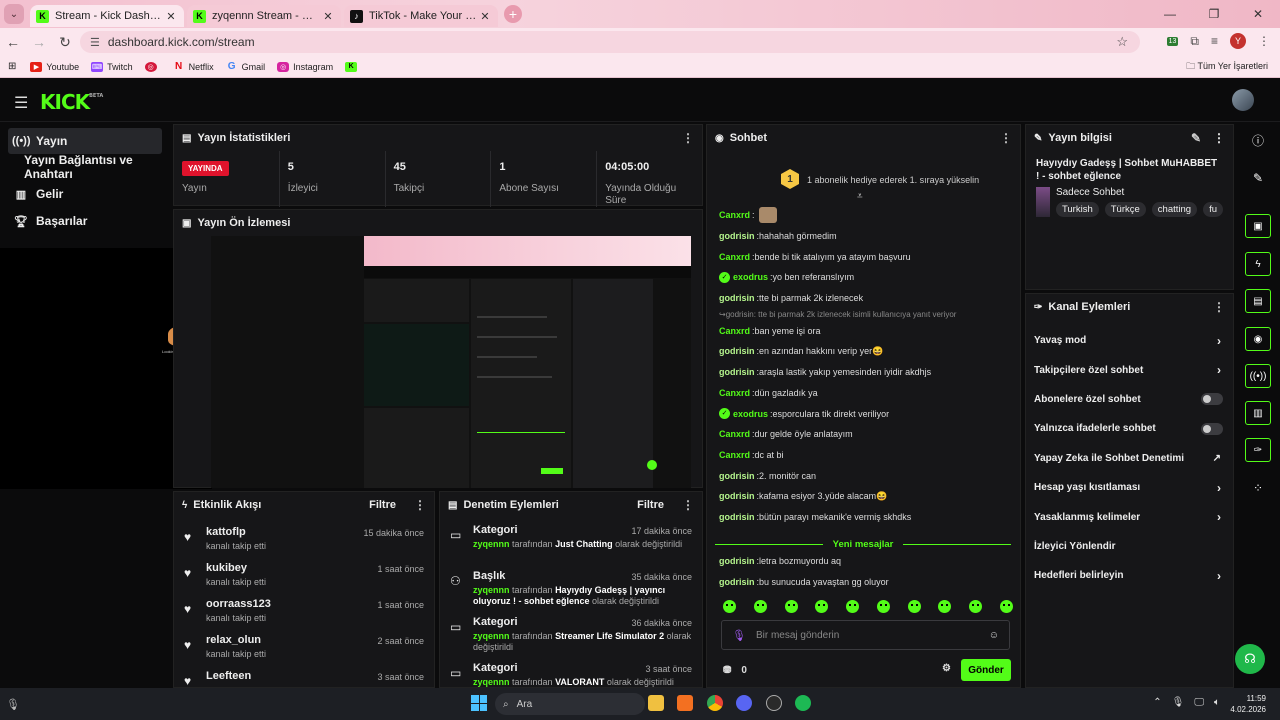 The width and height of the screenshot is (1280, 720). I want to click on restore-icon: ❐, so click(1214, 14).